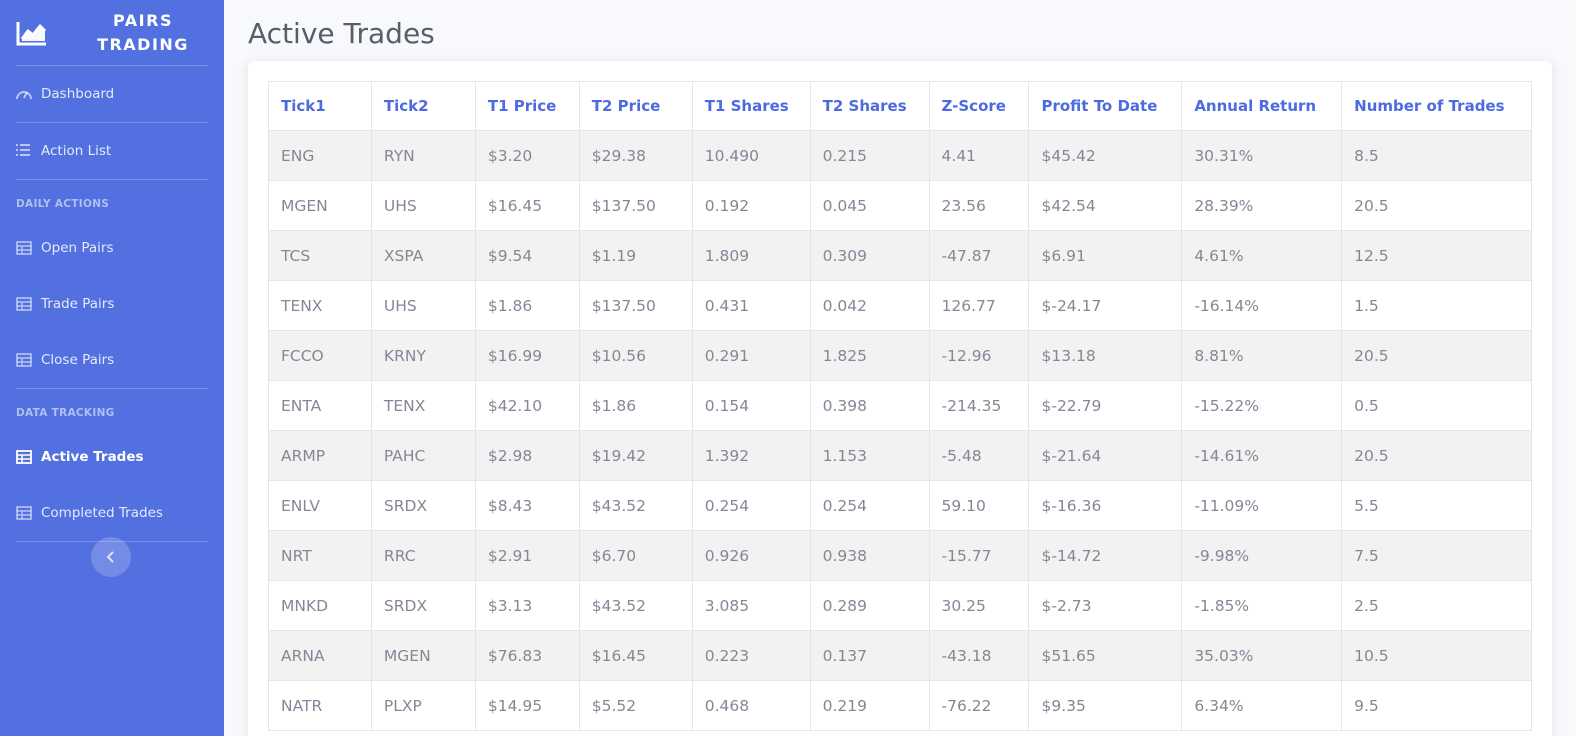 The image size is (1576, 736). I want to click on column-header: T2 Shares, so click(869, 106).